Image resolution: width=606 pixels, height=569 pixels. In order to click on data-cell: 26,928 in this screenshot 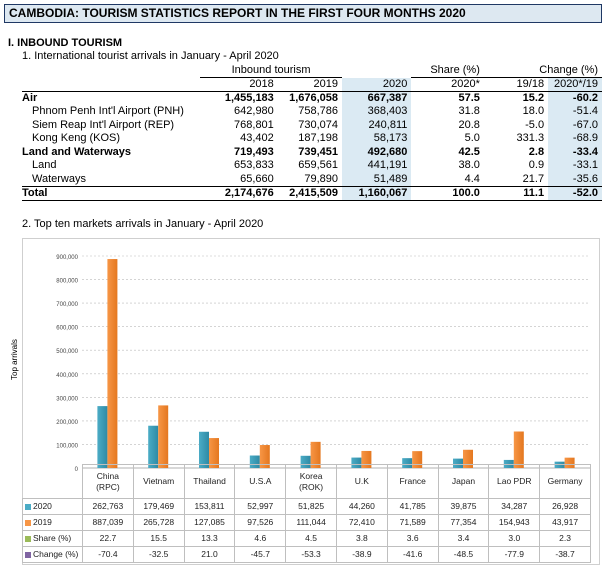, I will do `click(565, 506)`.